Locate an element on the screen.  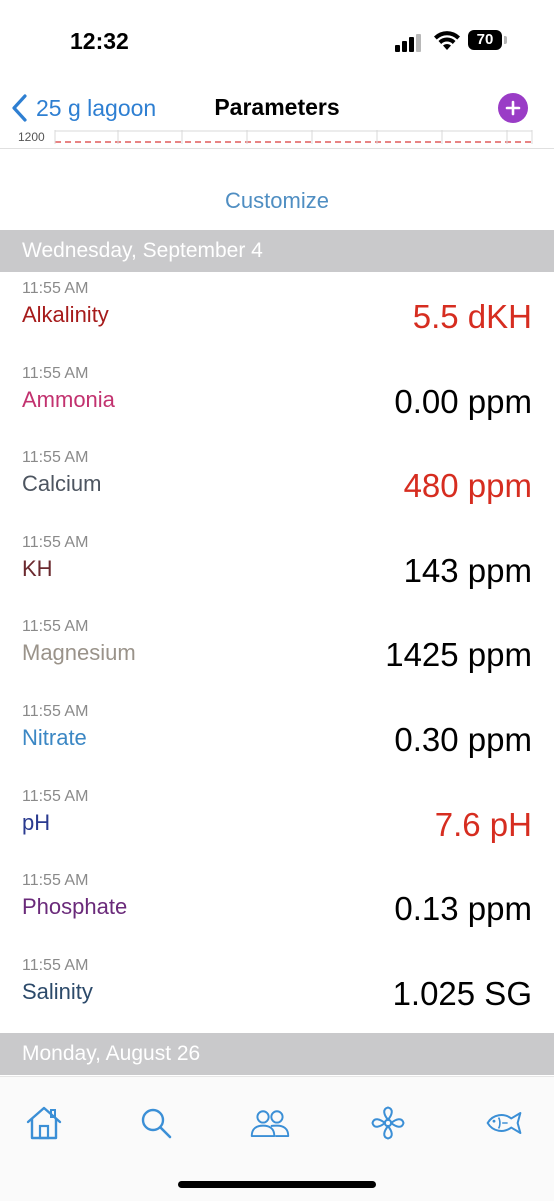
tab-home is located at coordinates (44, 1123).